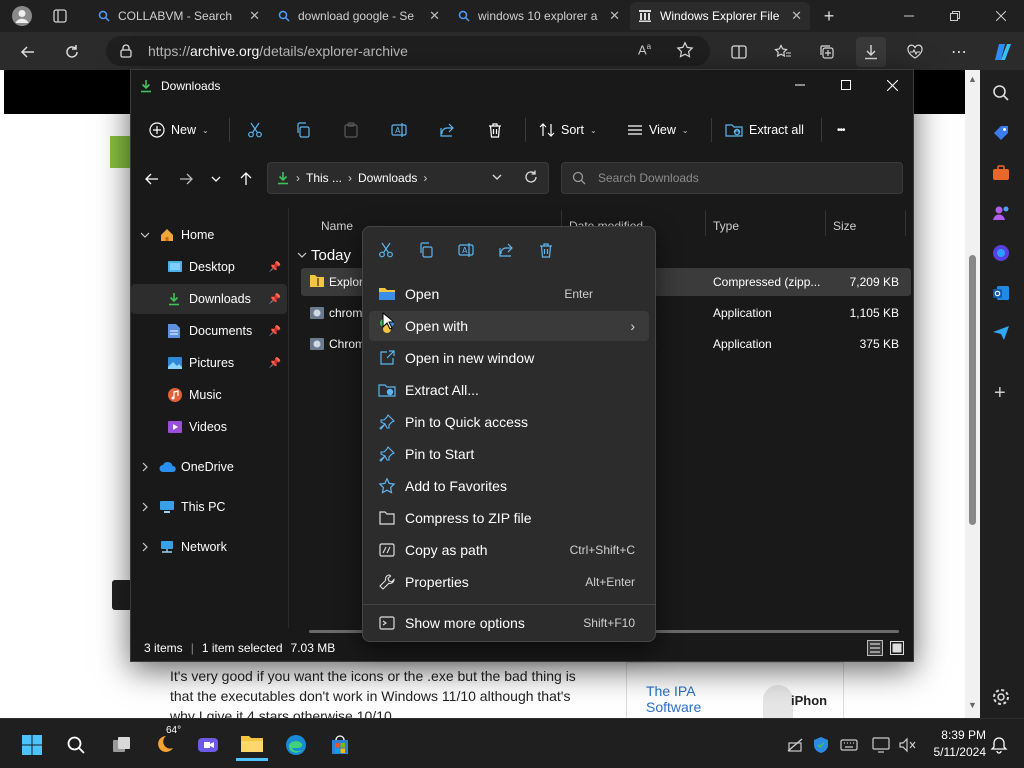 This screenshot has height=768, width=1024. Describe the element at coordinates (644, 49) in the screenshot. I see `read-aloud-icon: Aa` at that location.